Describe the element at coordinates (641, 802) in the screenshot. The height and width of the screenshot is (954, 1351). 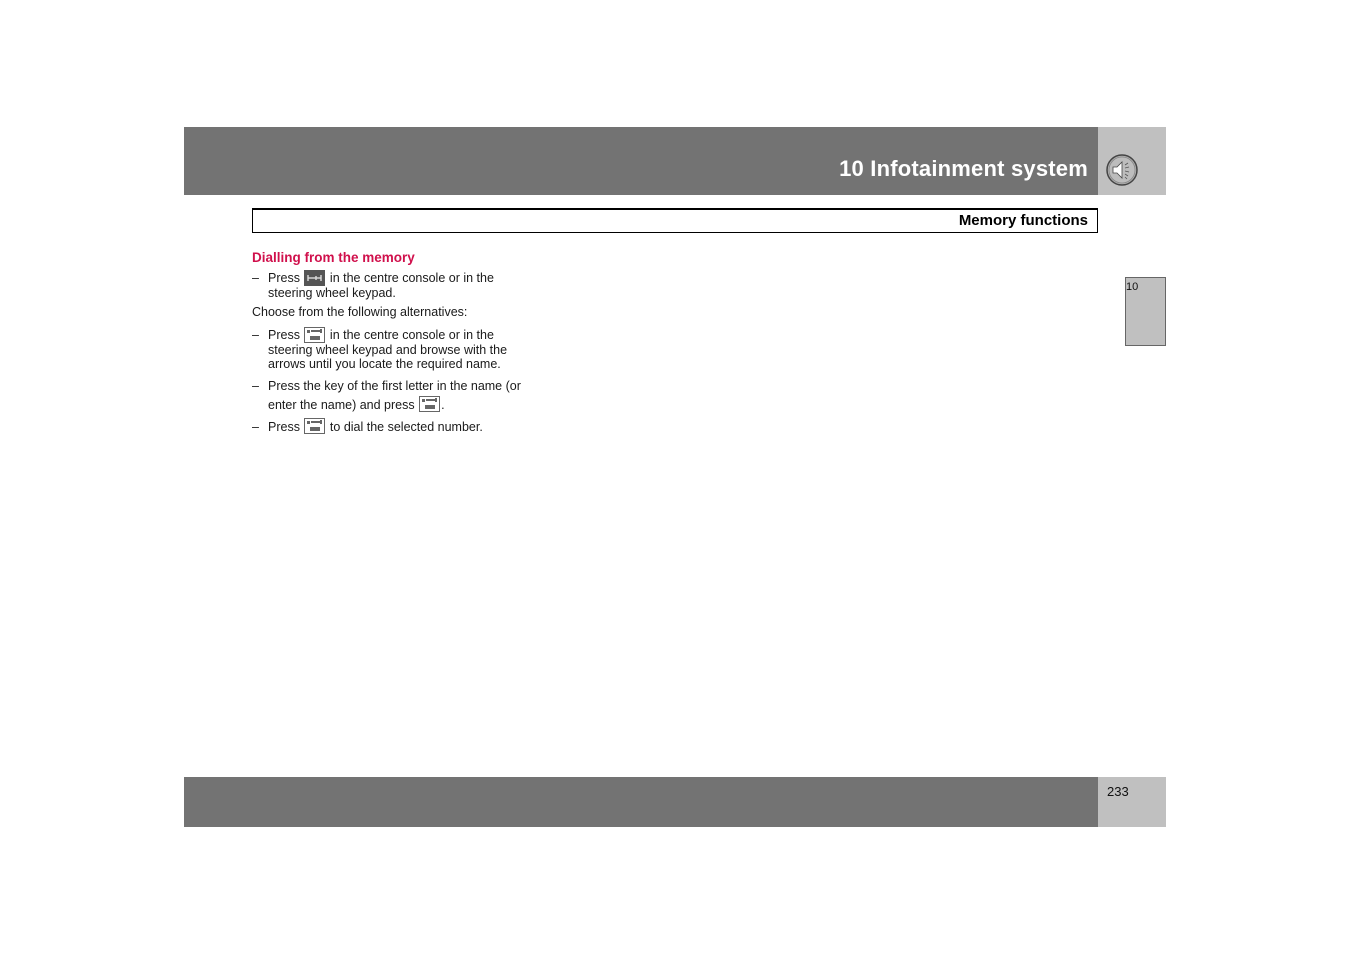
I see `page-footer` at that location.